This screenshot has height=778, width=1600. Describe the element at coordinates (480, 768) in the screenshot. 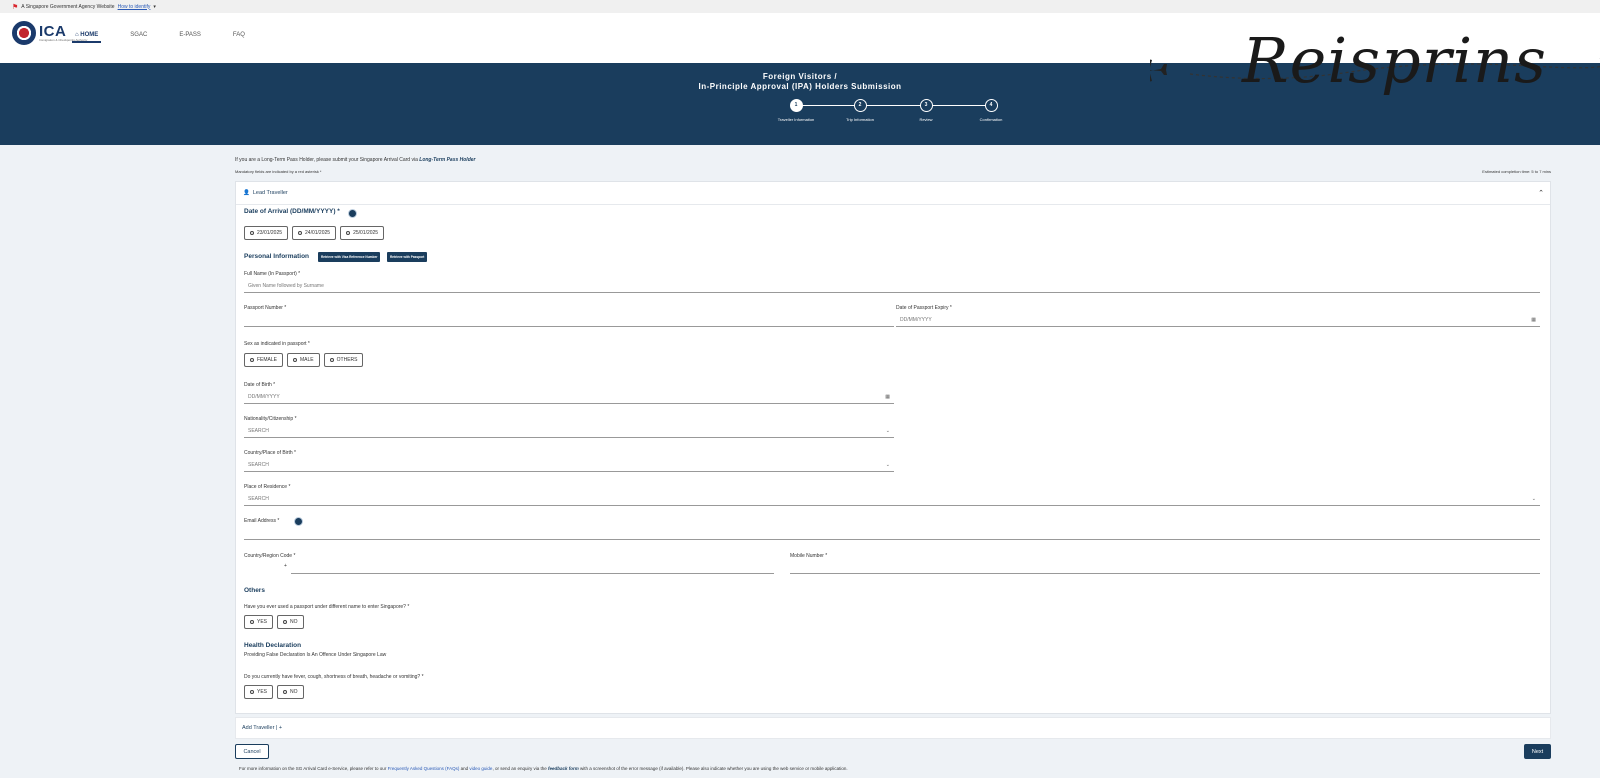

I see `video-guide-link: video guide` at that location.